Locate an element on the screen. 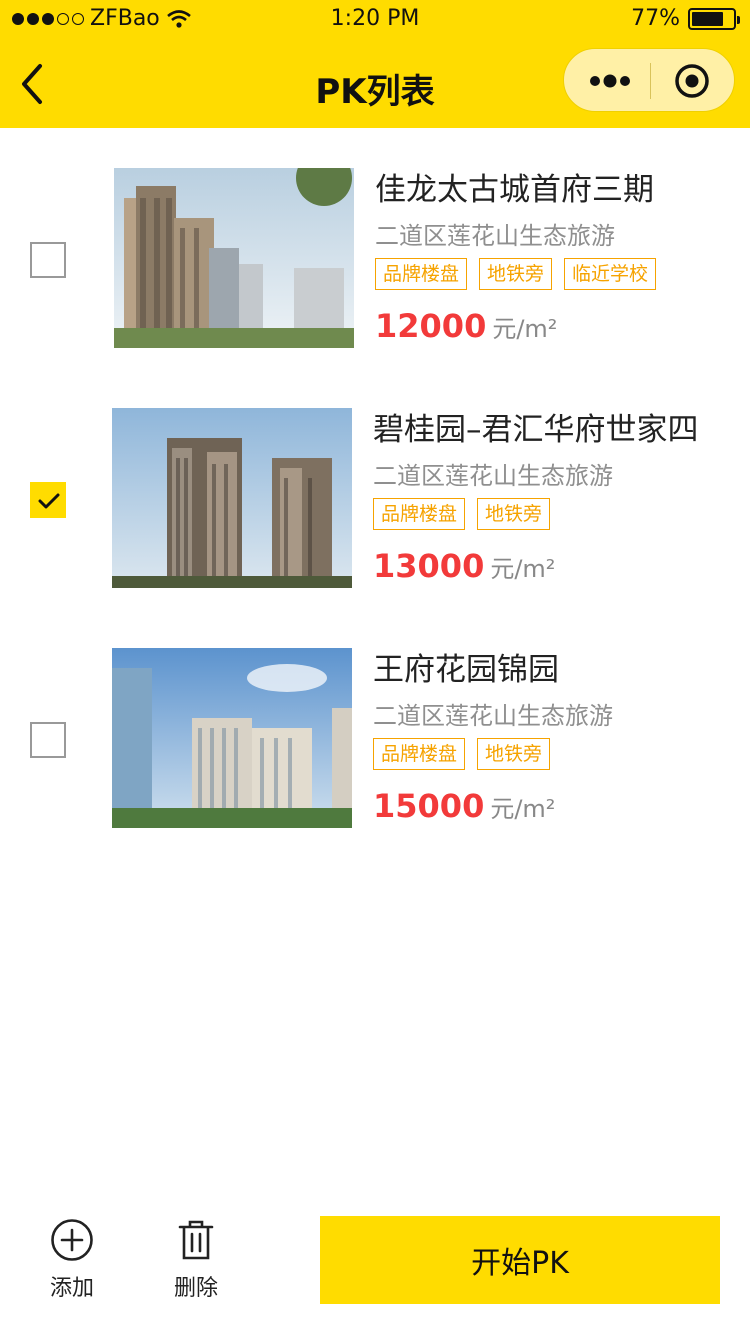  list-item: 王府花园锦园 二道区莲花山生态旅游 品牌楼盘 地铁旁 15000 元/m² is located at coordinates (375, 738).